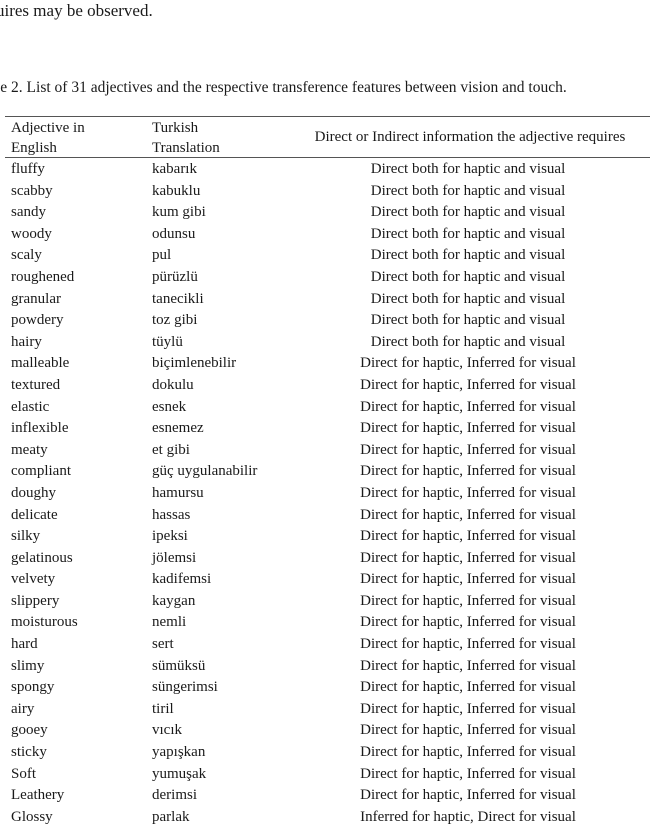  Describe the element at coordinates (37, 320) in the screenshot. I see `cell-english-adjective: powdery` at that location.